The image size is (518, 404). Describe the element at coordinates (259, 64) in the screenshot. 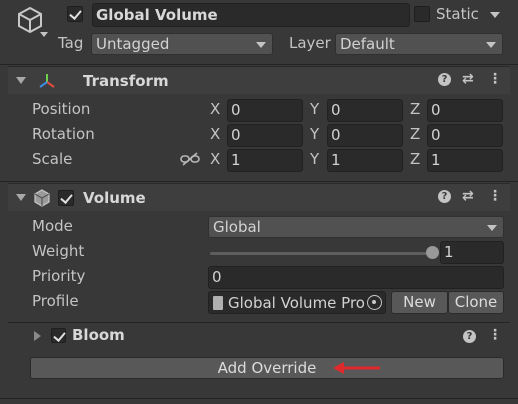

I see `header-separator` at that location.